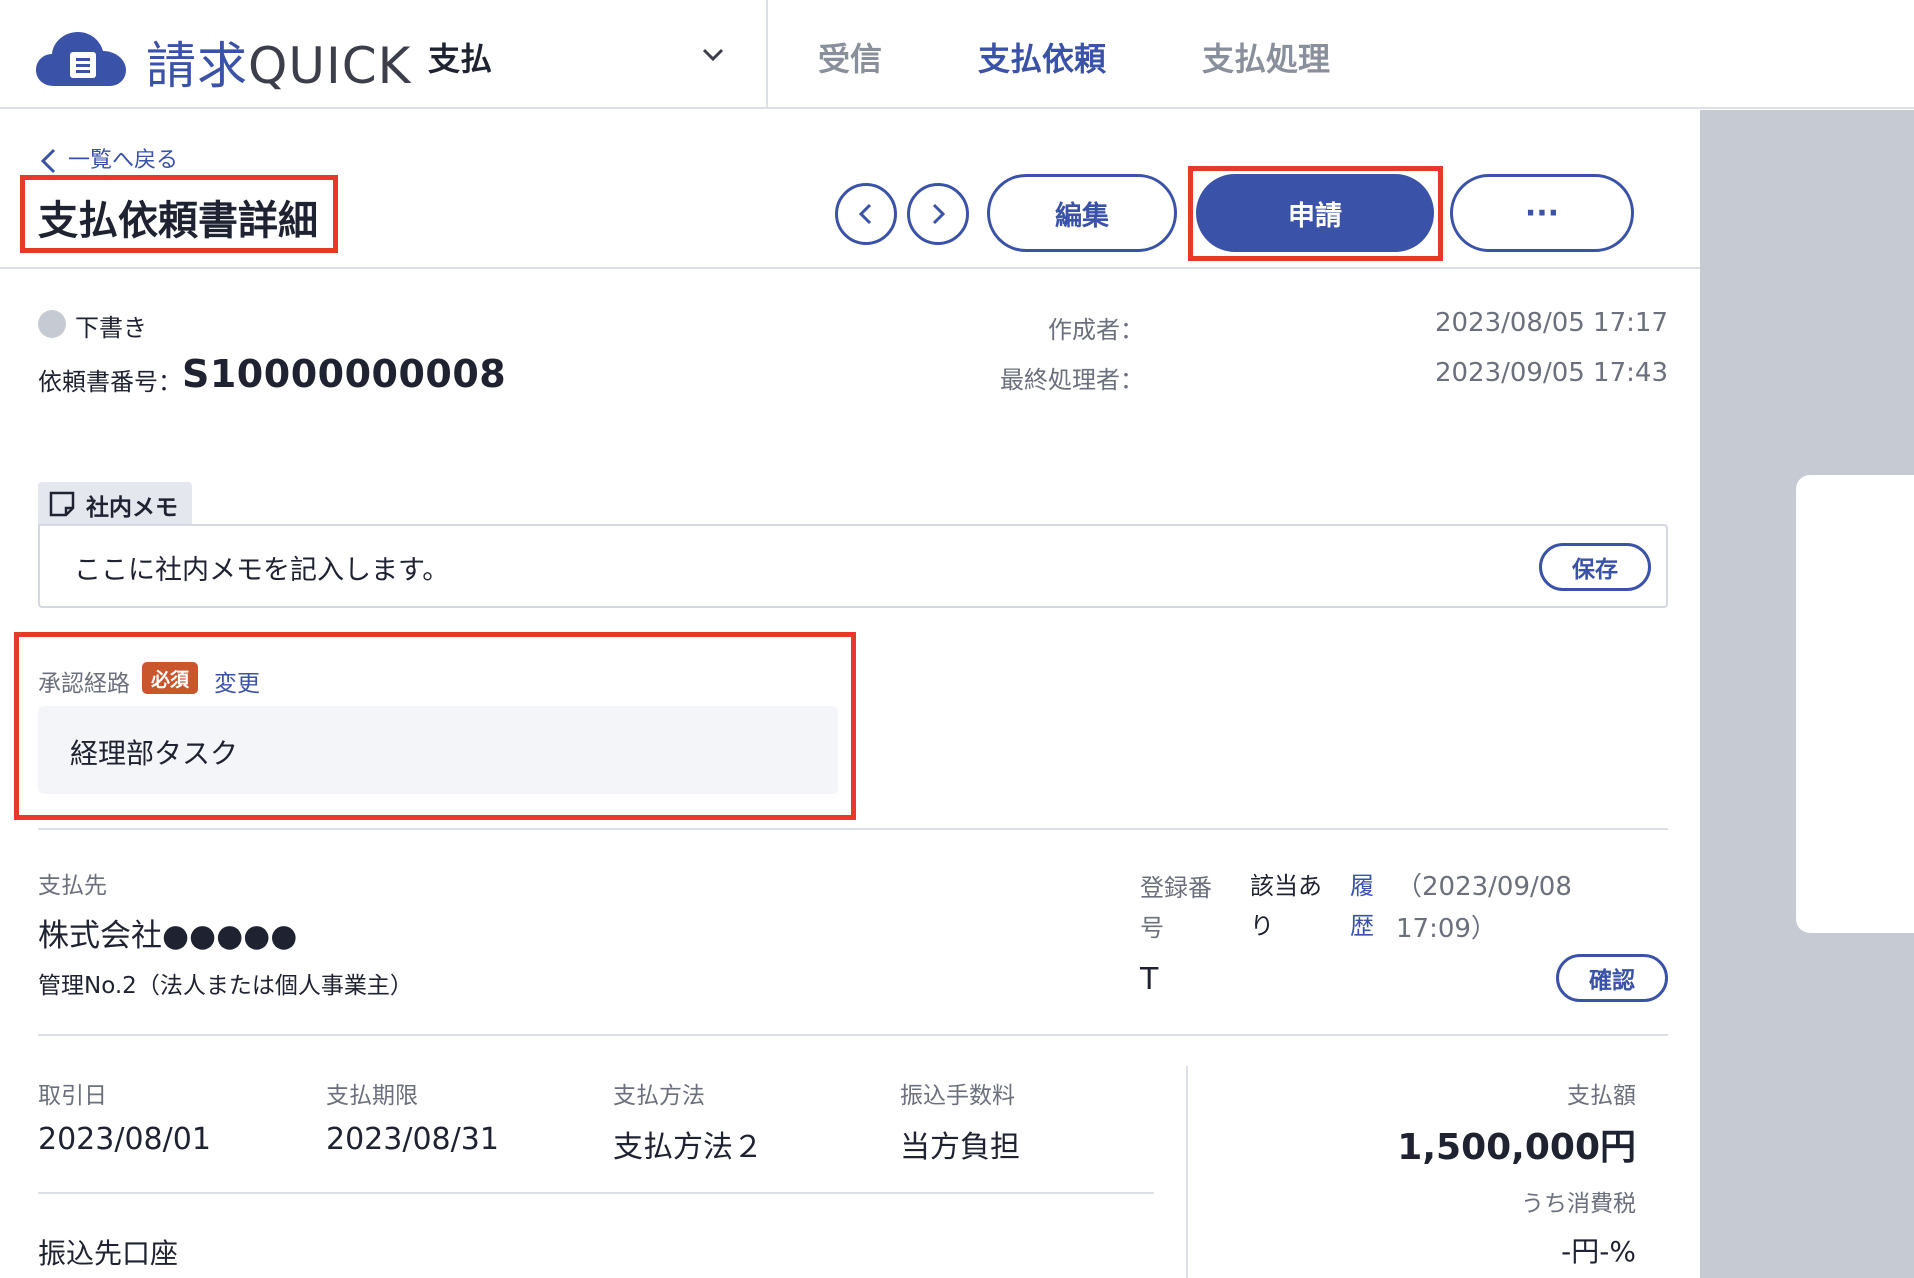  What do you see at coordinates (1551, 323) in the screenshot?
I see `created-at: 2023/08/05 17:17` at bounding box center [1551, 323].